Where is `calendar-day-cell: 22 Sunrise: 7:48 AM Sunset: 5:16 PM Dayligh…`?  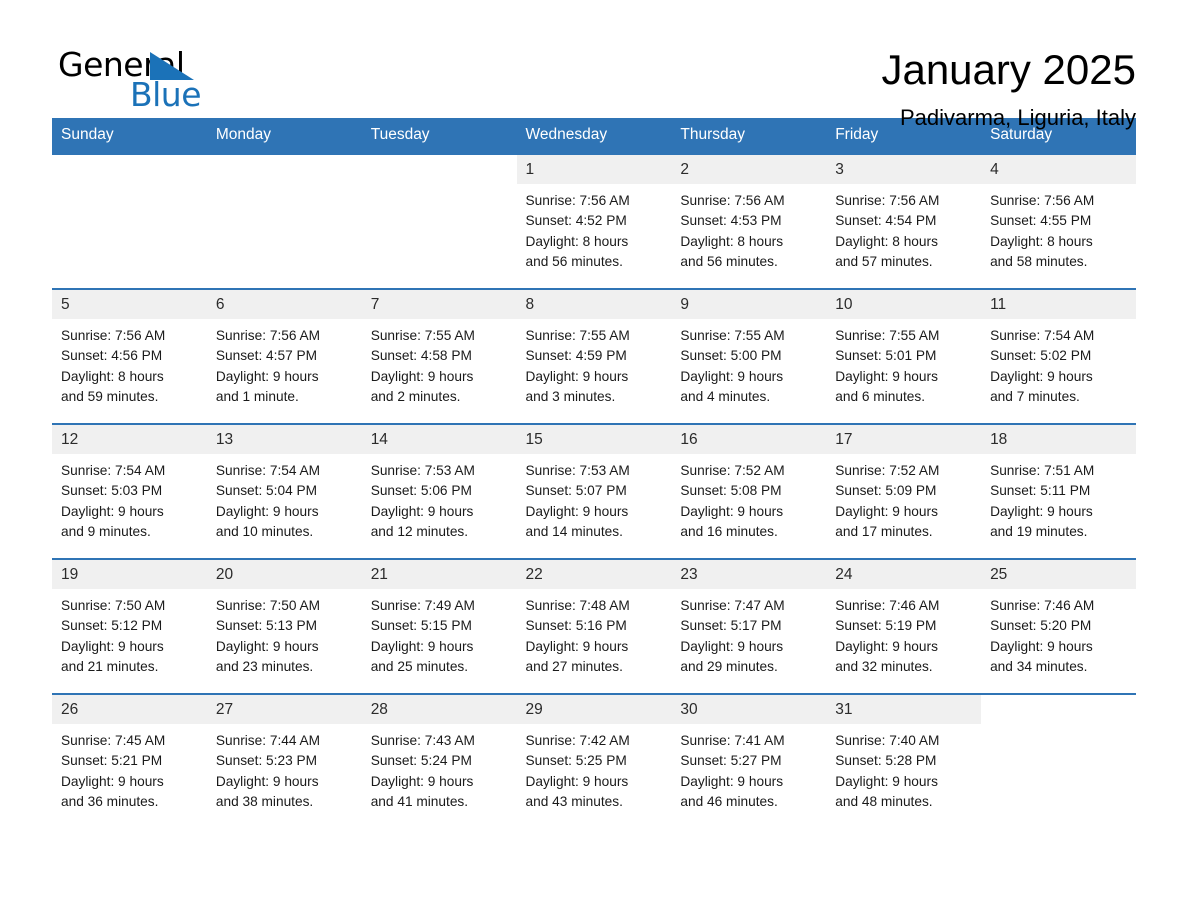 calendar-day-cell: 22 Sunrise: 7:48 AM Sunset: 5:16 PM Dayligh… is located at coordinates (594, 626).